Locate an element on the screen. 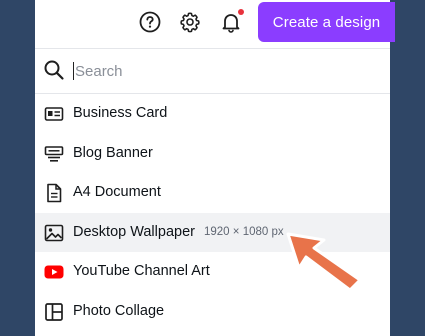 This screenshot has height=336, width=425. gear-icon is located at coordinates (190, 22).